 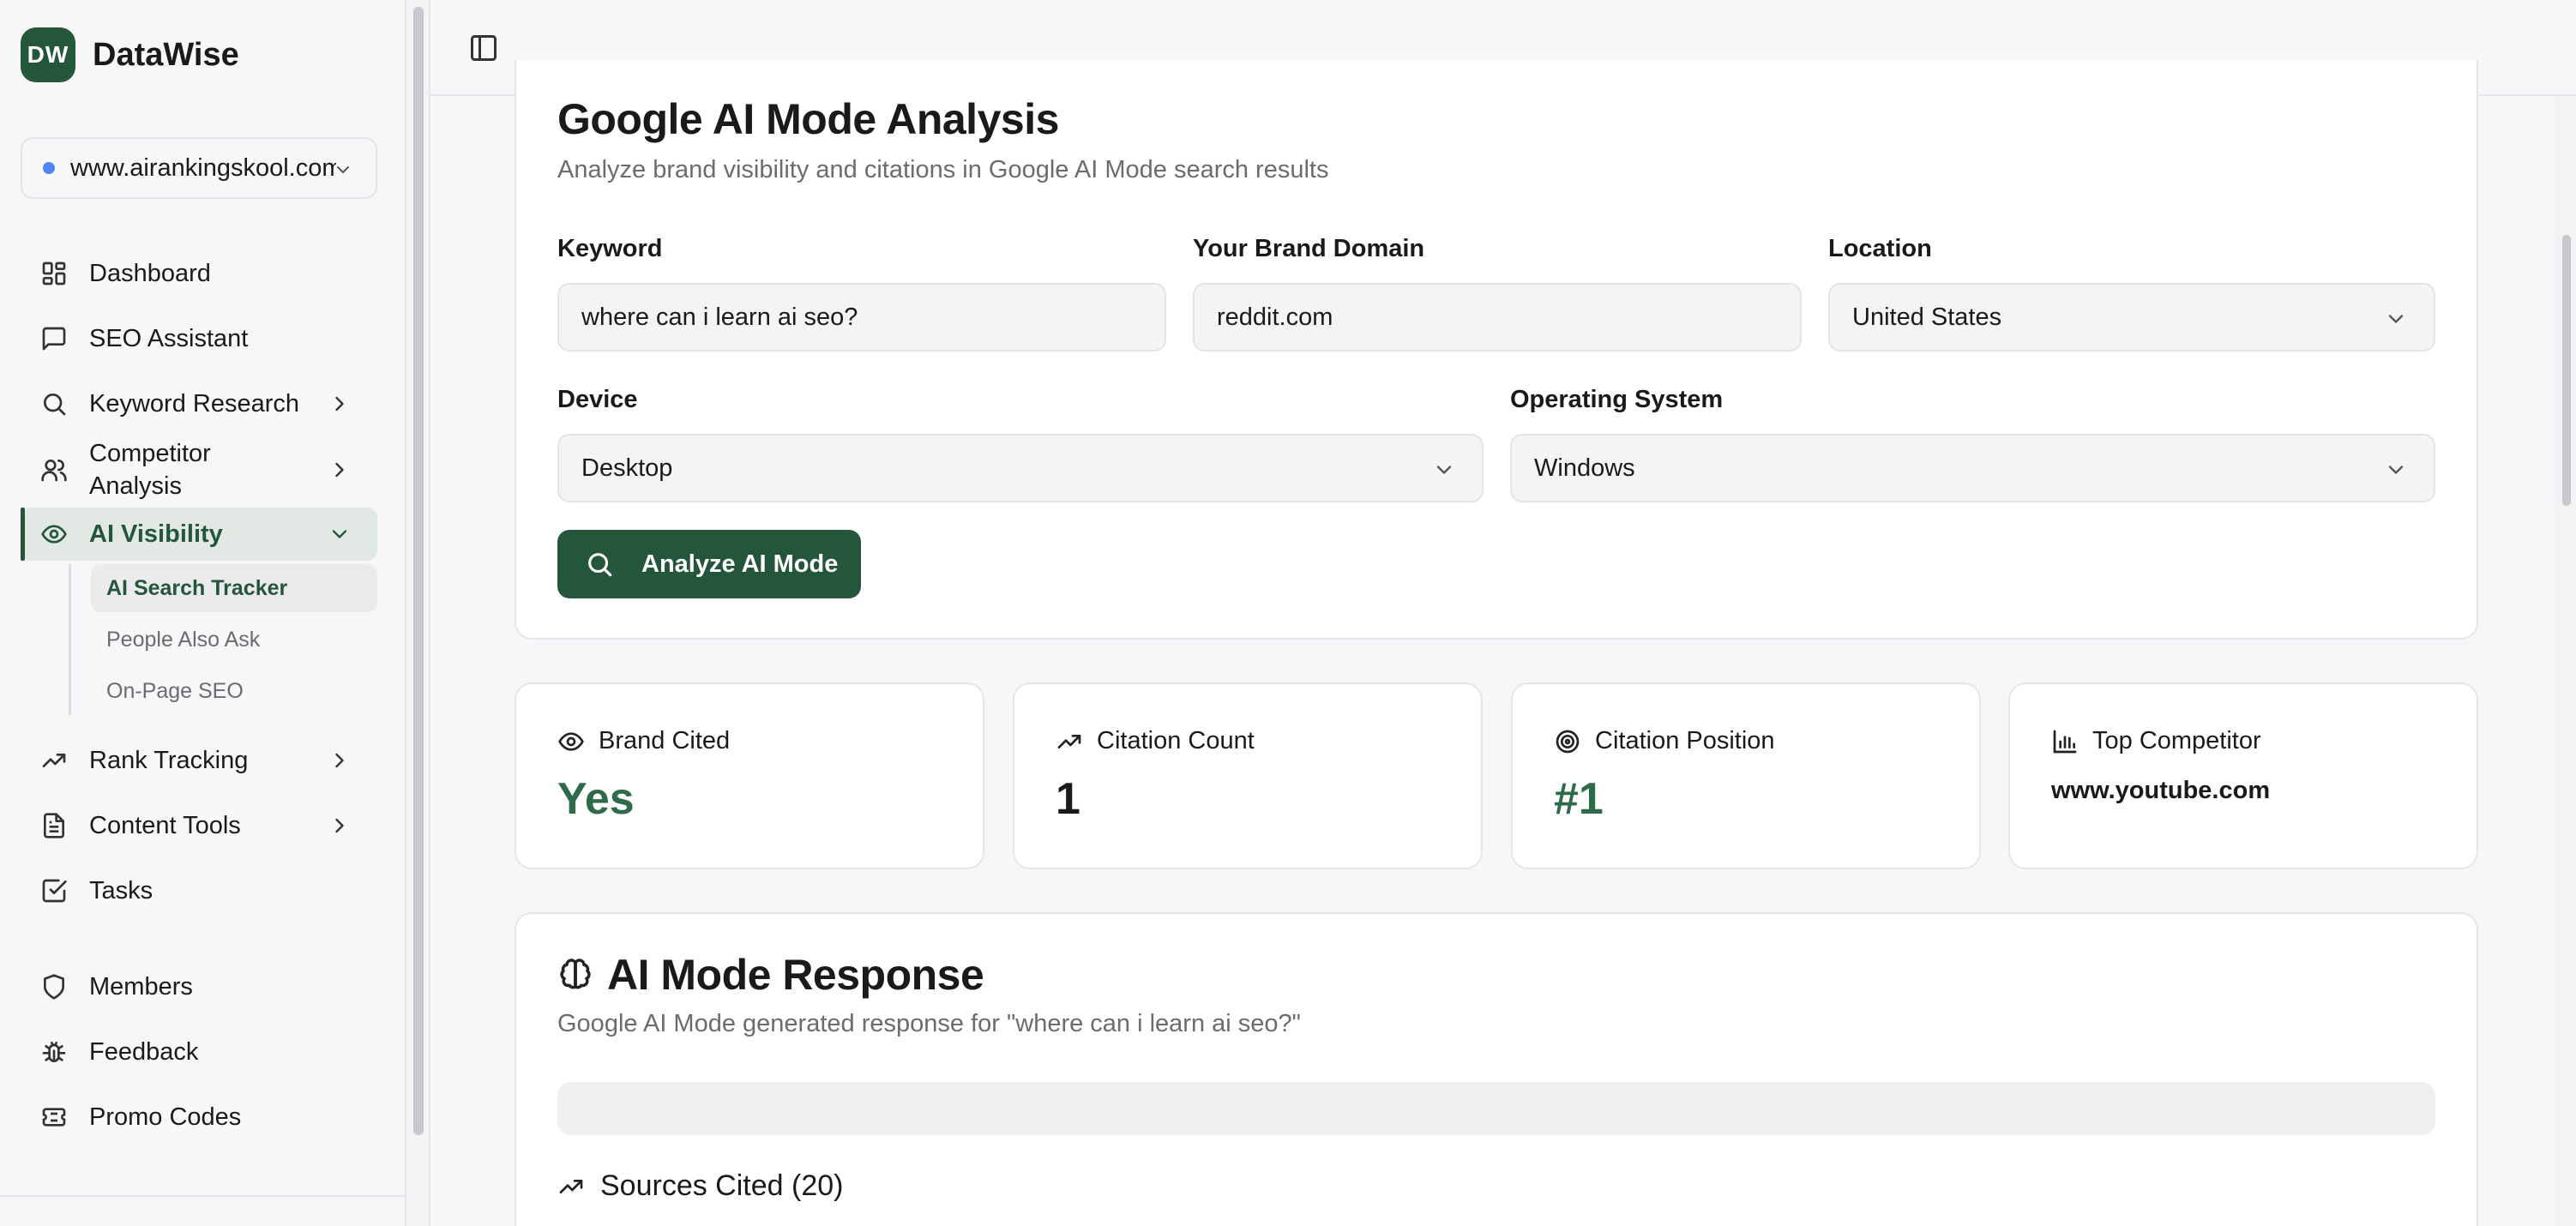 I want to click on sidebar-item-ai-visibility: AI Visibility, so click(x=199, y=534).